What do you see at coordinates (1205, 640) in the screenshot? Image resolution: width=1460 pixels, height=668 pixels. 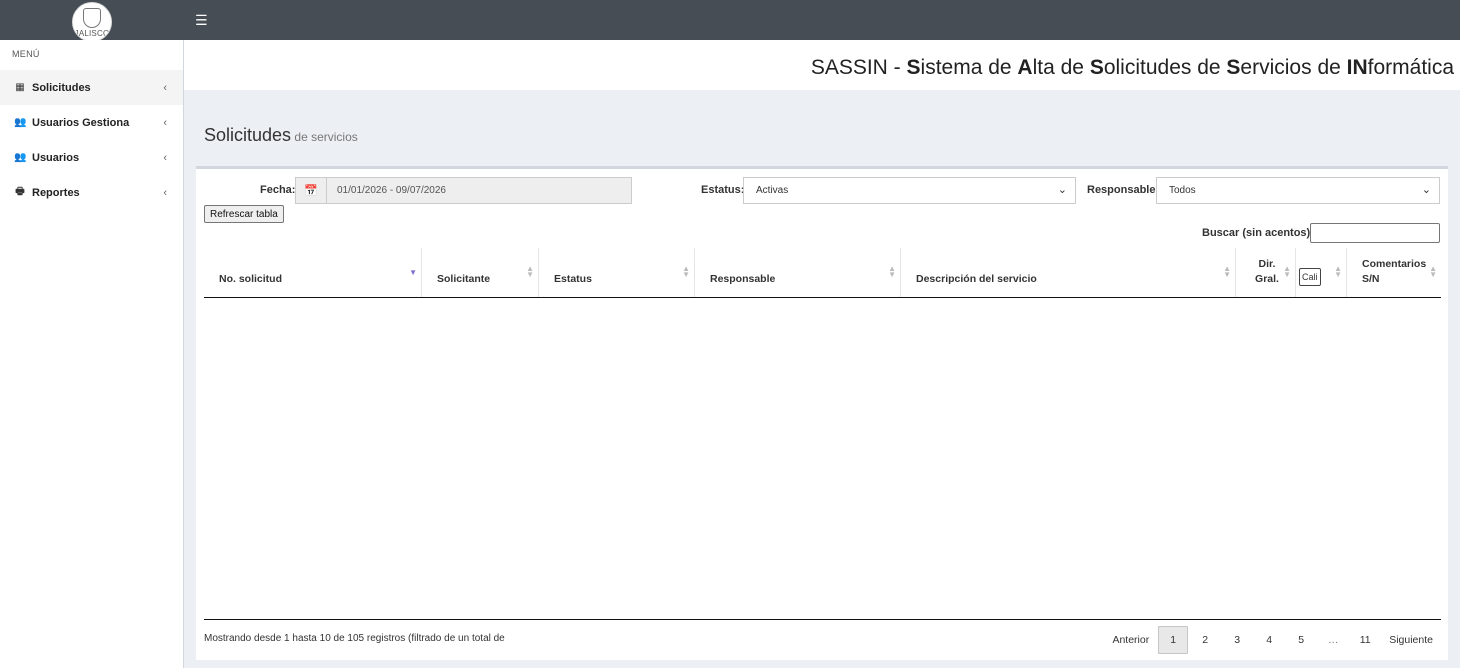 I see `pagination-page: 2` at bounding box center [1205, 640].